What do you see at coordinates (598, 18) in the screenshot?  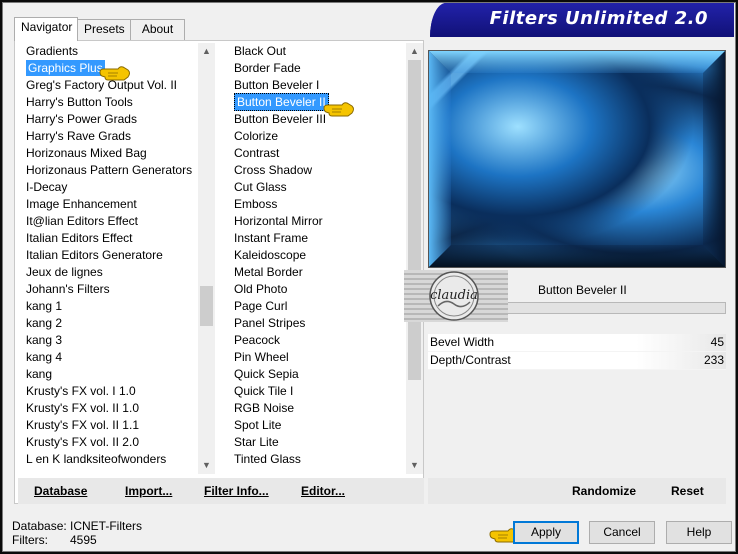 I see `app-title: Filters Unlimited 2.0` at bounding box center [598, 18].